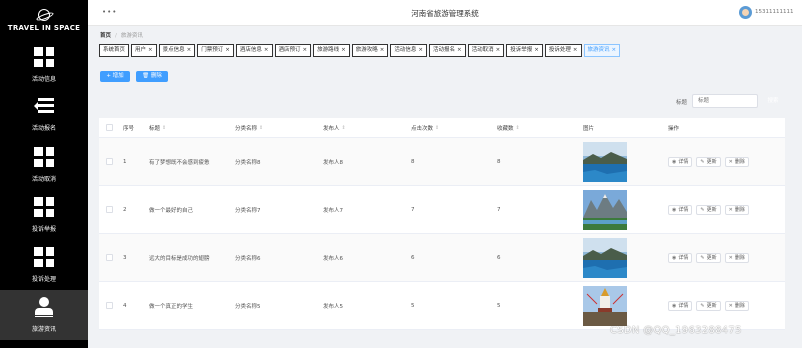 The height and width of the screenshot is (348, 802). What do you see at coordinates (486, 50) in the screenshot?
I see `tab-activity-cancel: 活动取消 ×` at bounding box center [486, 50].